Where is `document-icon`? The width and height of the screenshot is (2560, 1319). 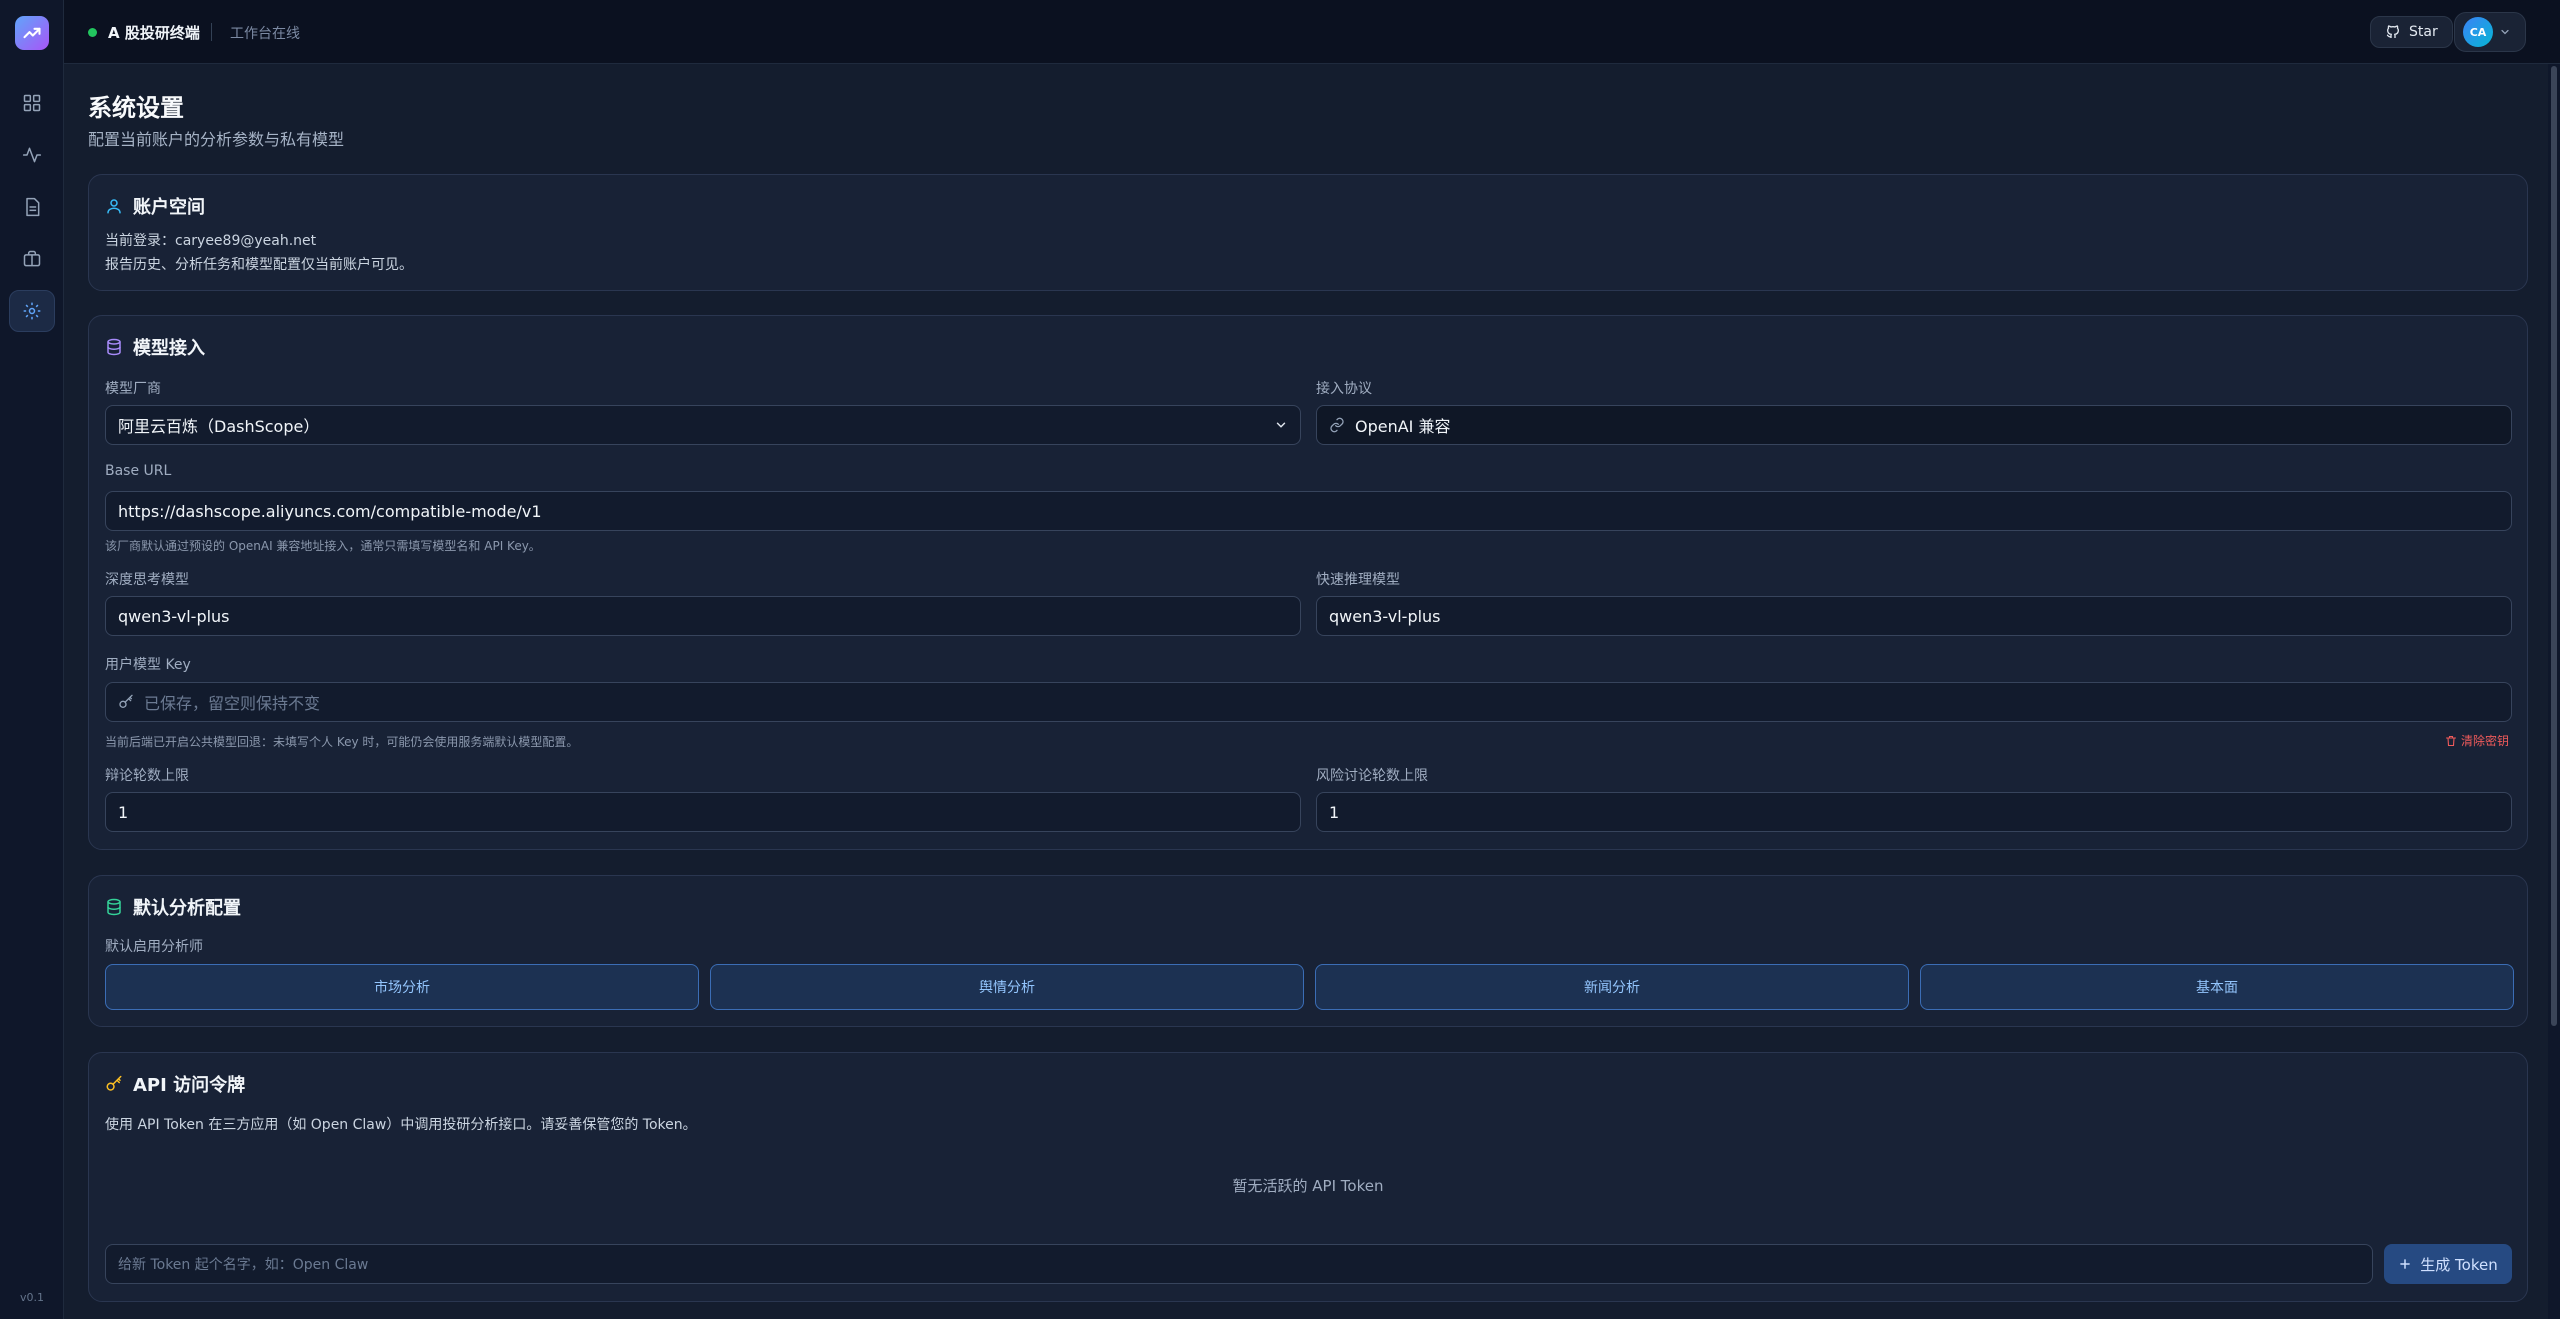
document-icon is located at coordinates (33, 207).